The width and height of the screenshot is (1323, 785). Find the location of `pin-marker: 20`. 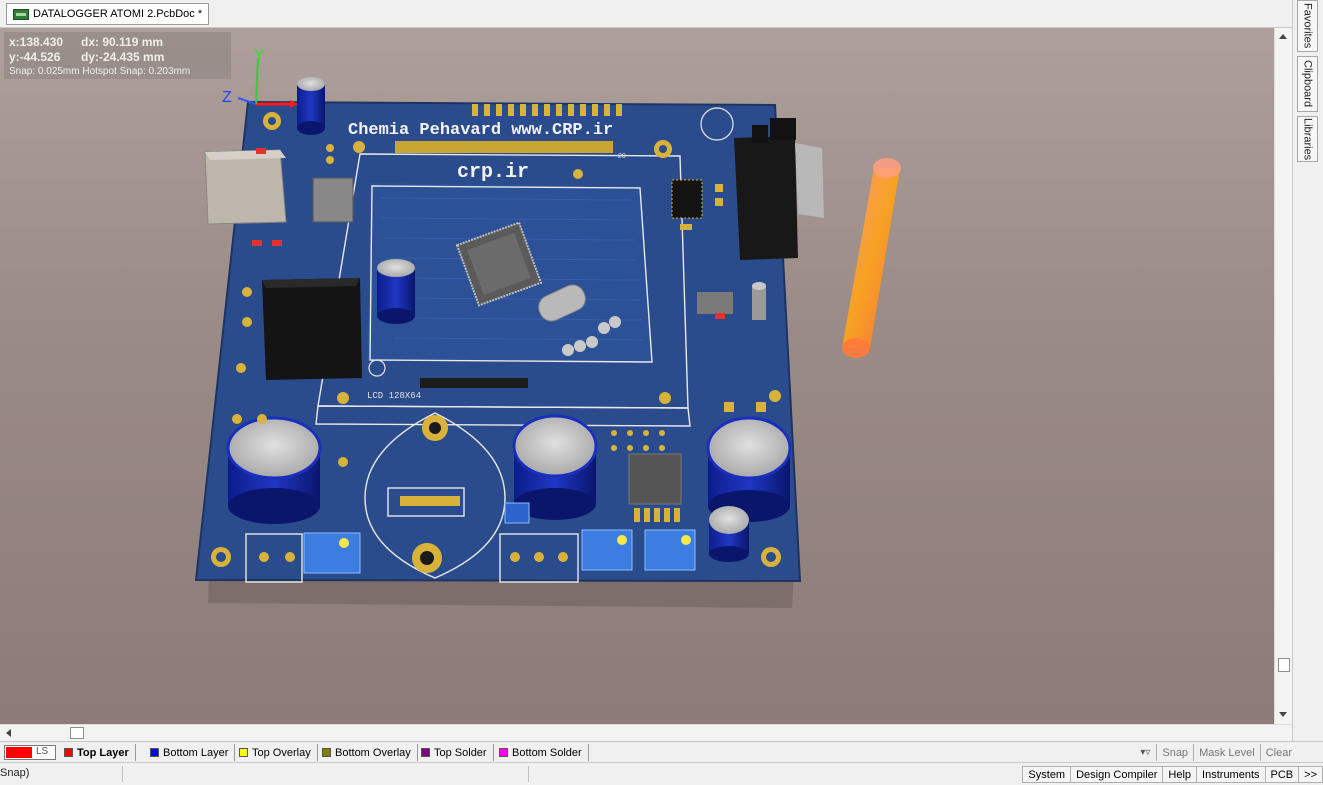

pin-marker: 20 is located at coordinates (622, 156).